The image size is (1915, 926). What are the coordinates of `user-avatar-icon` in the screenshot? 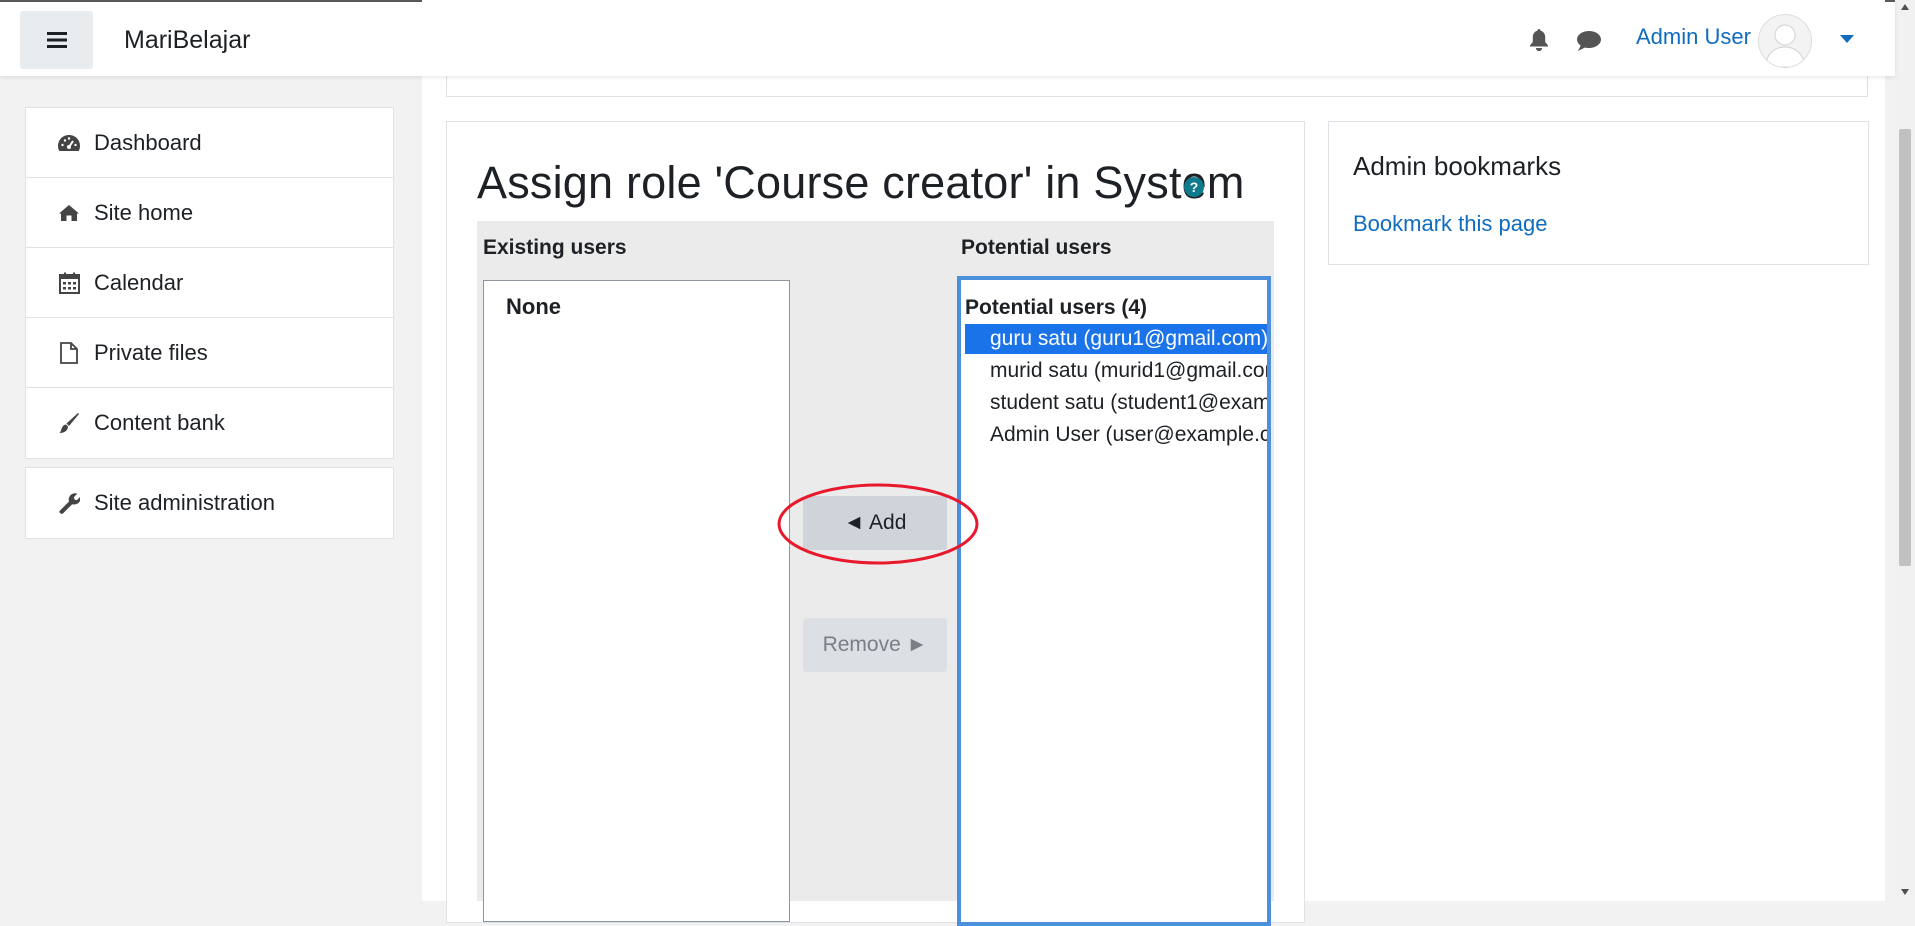 It's located at (1785, 41).